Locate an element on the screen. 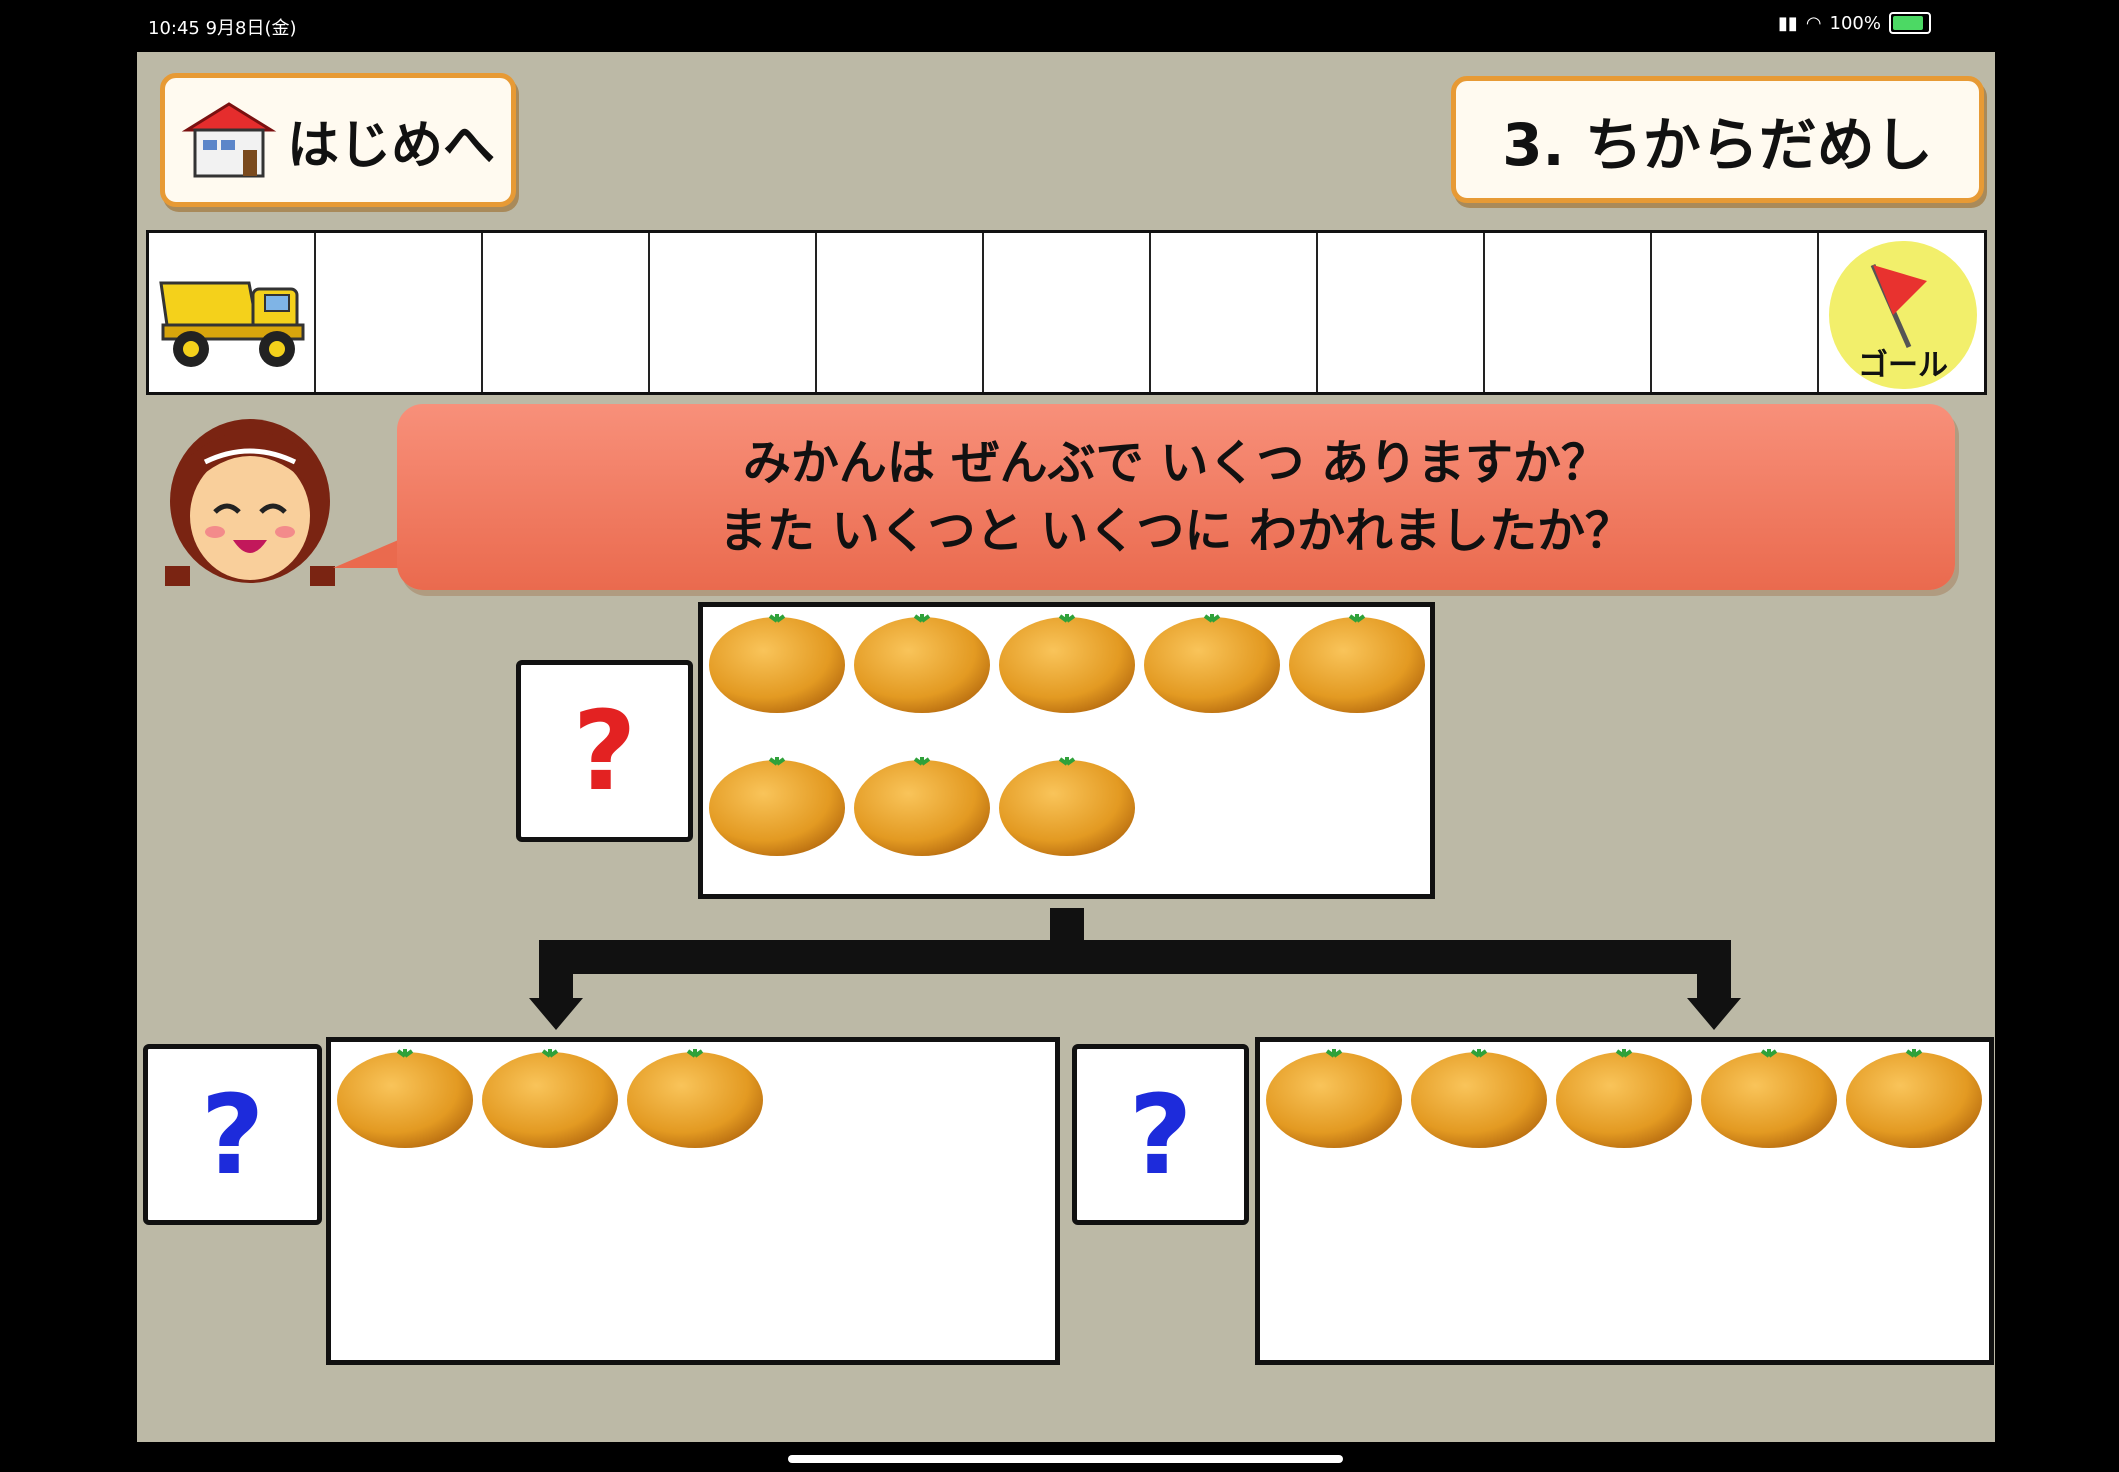 This screenshot has width=2119, height=1472. wifi-icon: ◠ is located at coordinates (1813, 23).